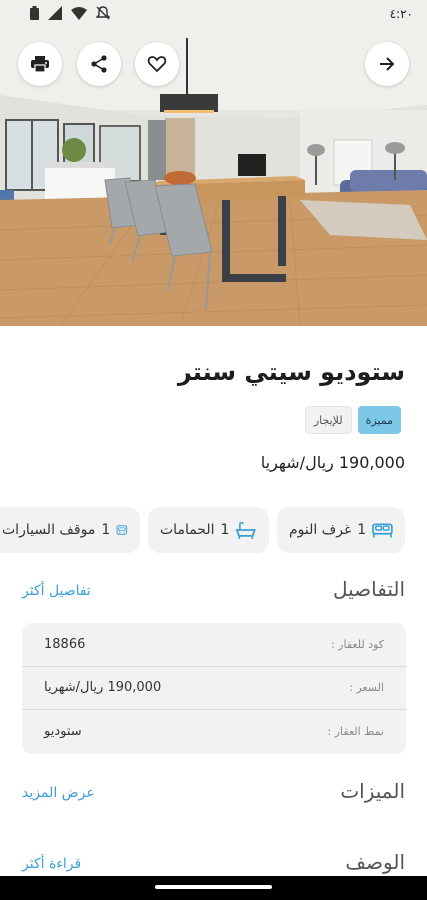  What do you see at coordinates (65, 644) in the screenshot?
I see `detail-value: 18866` at bounding box center [65, 644].